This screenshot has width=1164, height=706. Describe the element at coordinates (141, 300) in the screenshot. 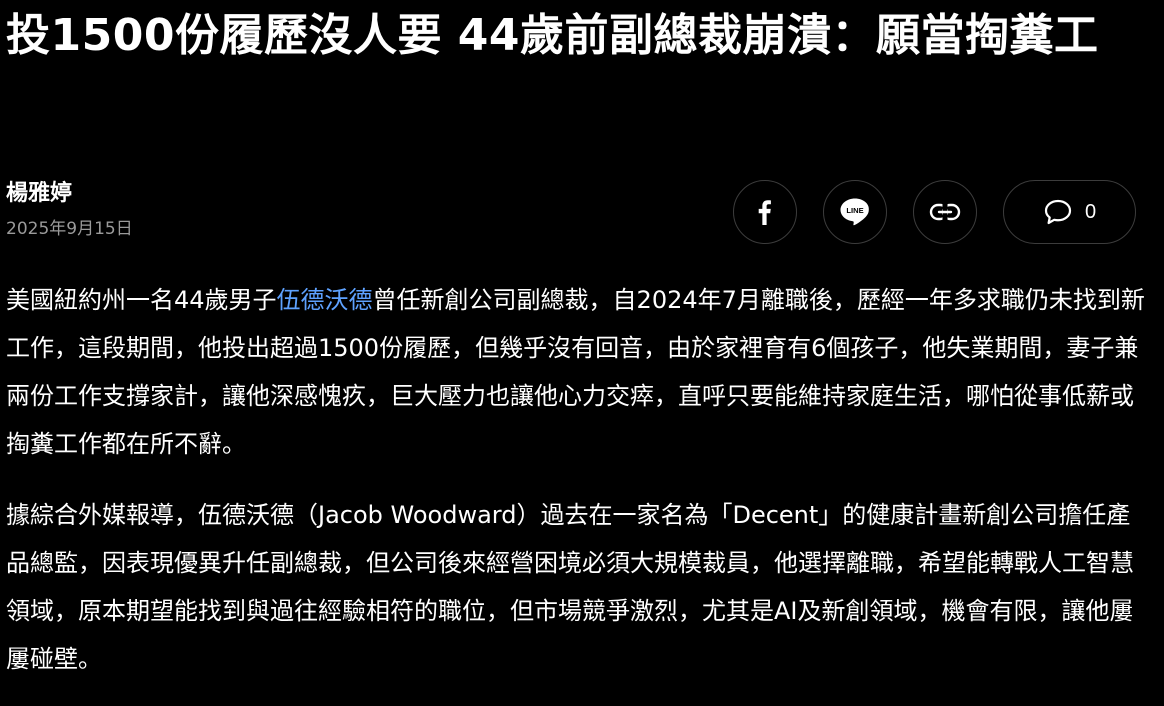

I see `paragraph-text: 美國紐約州一名44歲男子` at that location.